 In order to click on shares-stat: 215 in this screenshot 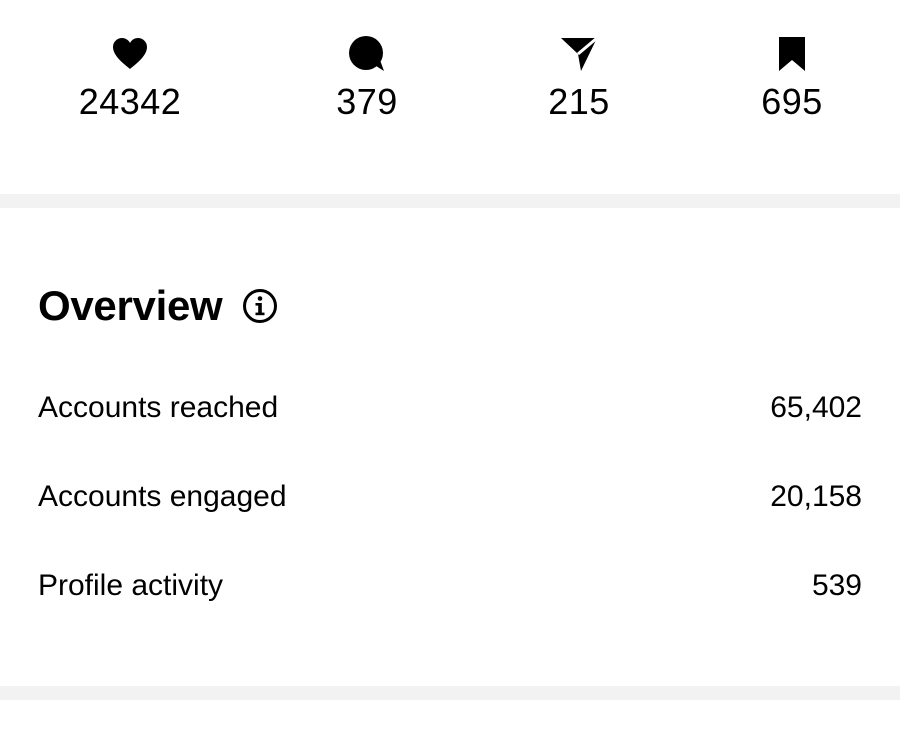, I will do `click(579, 78)`.